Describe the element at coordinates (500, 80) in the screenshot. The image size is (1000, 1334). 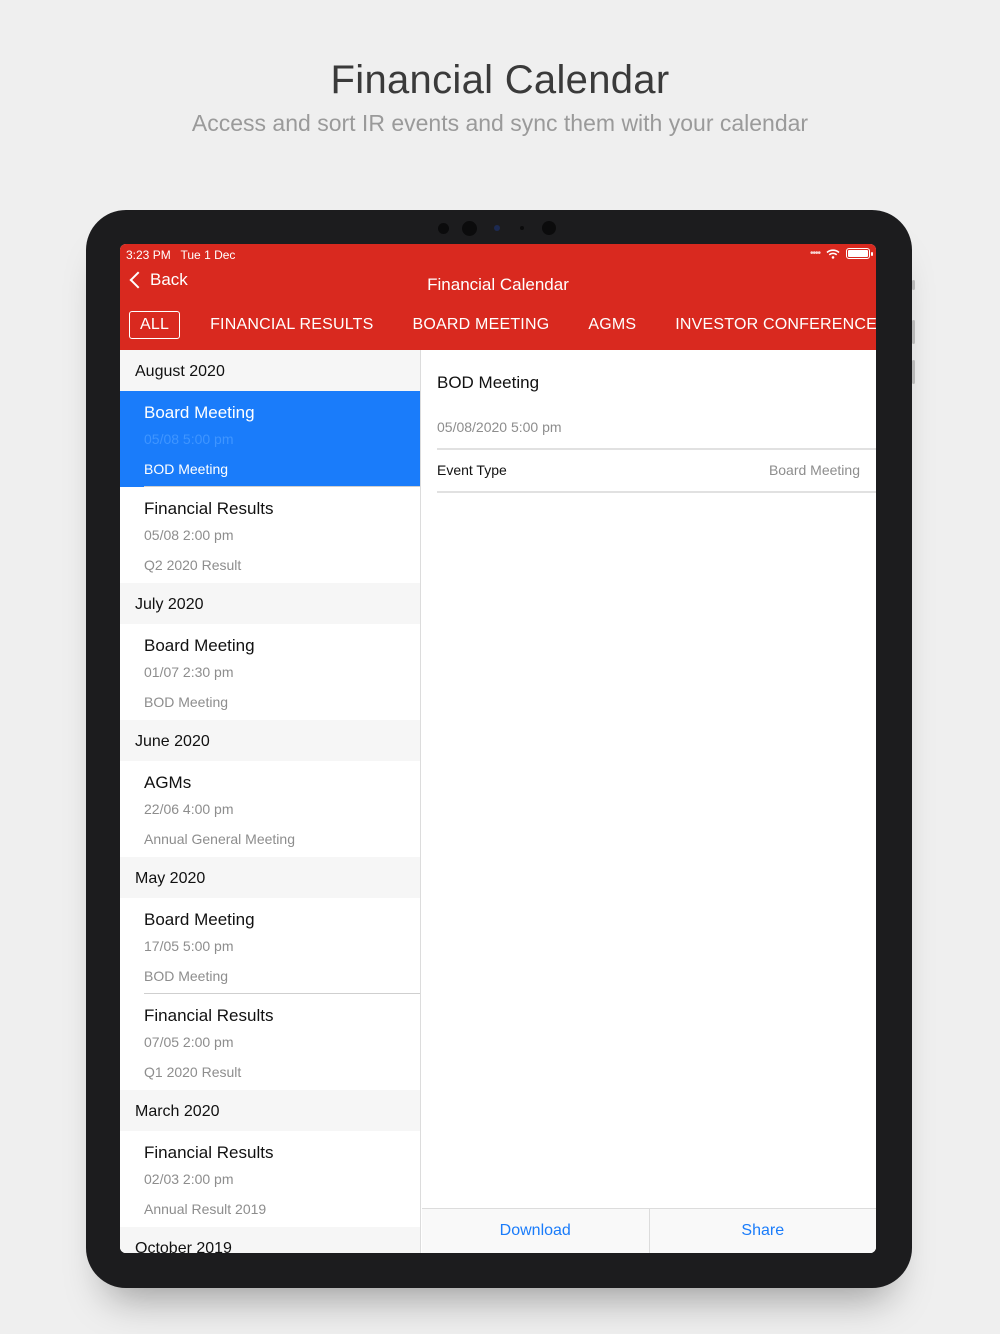
I see `promo-title: Financial Calendar` at that location.